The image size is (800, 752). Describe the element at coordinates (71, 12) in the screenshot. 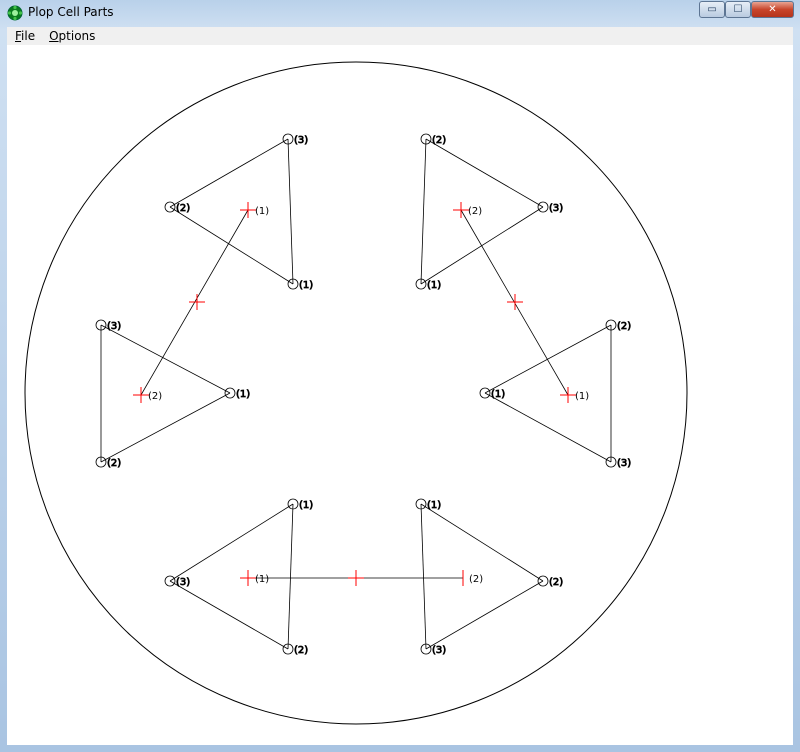

I see `window-title: Plop Cell Parts` at that location.